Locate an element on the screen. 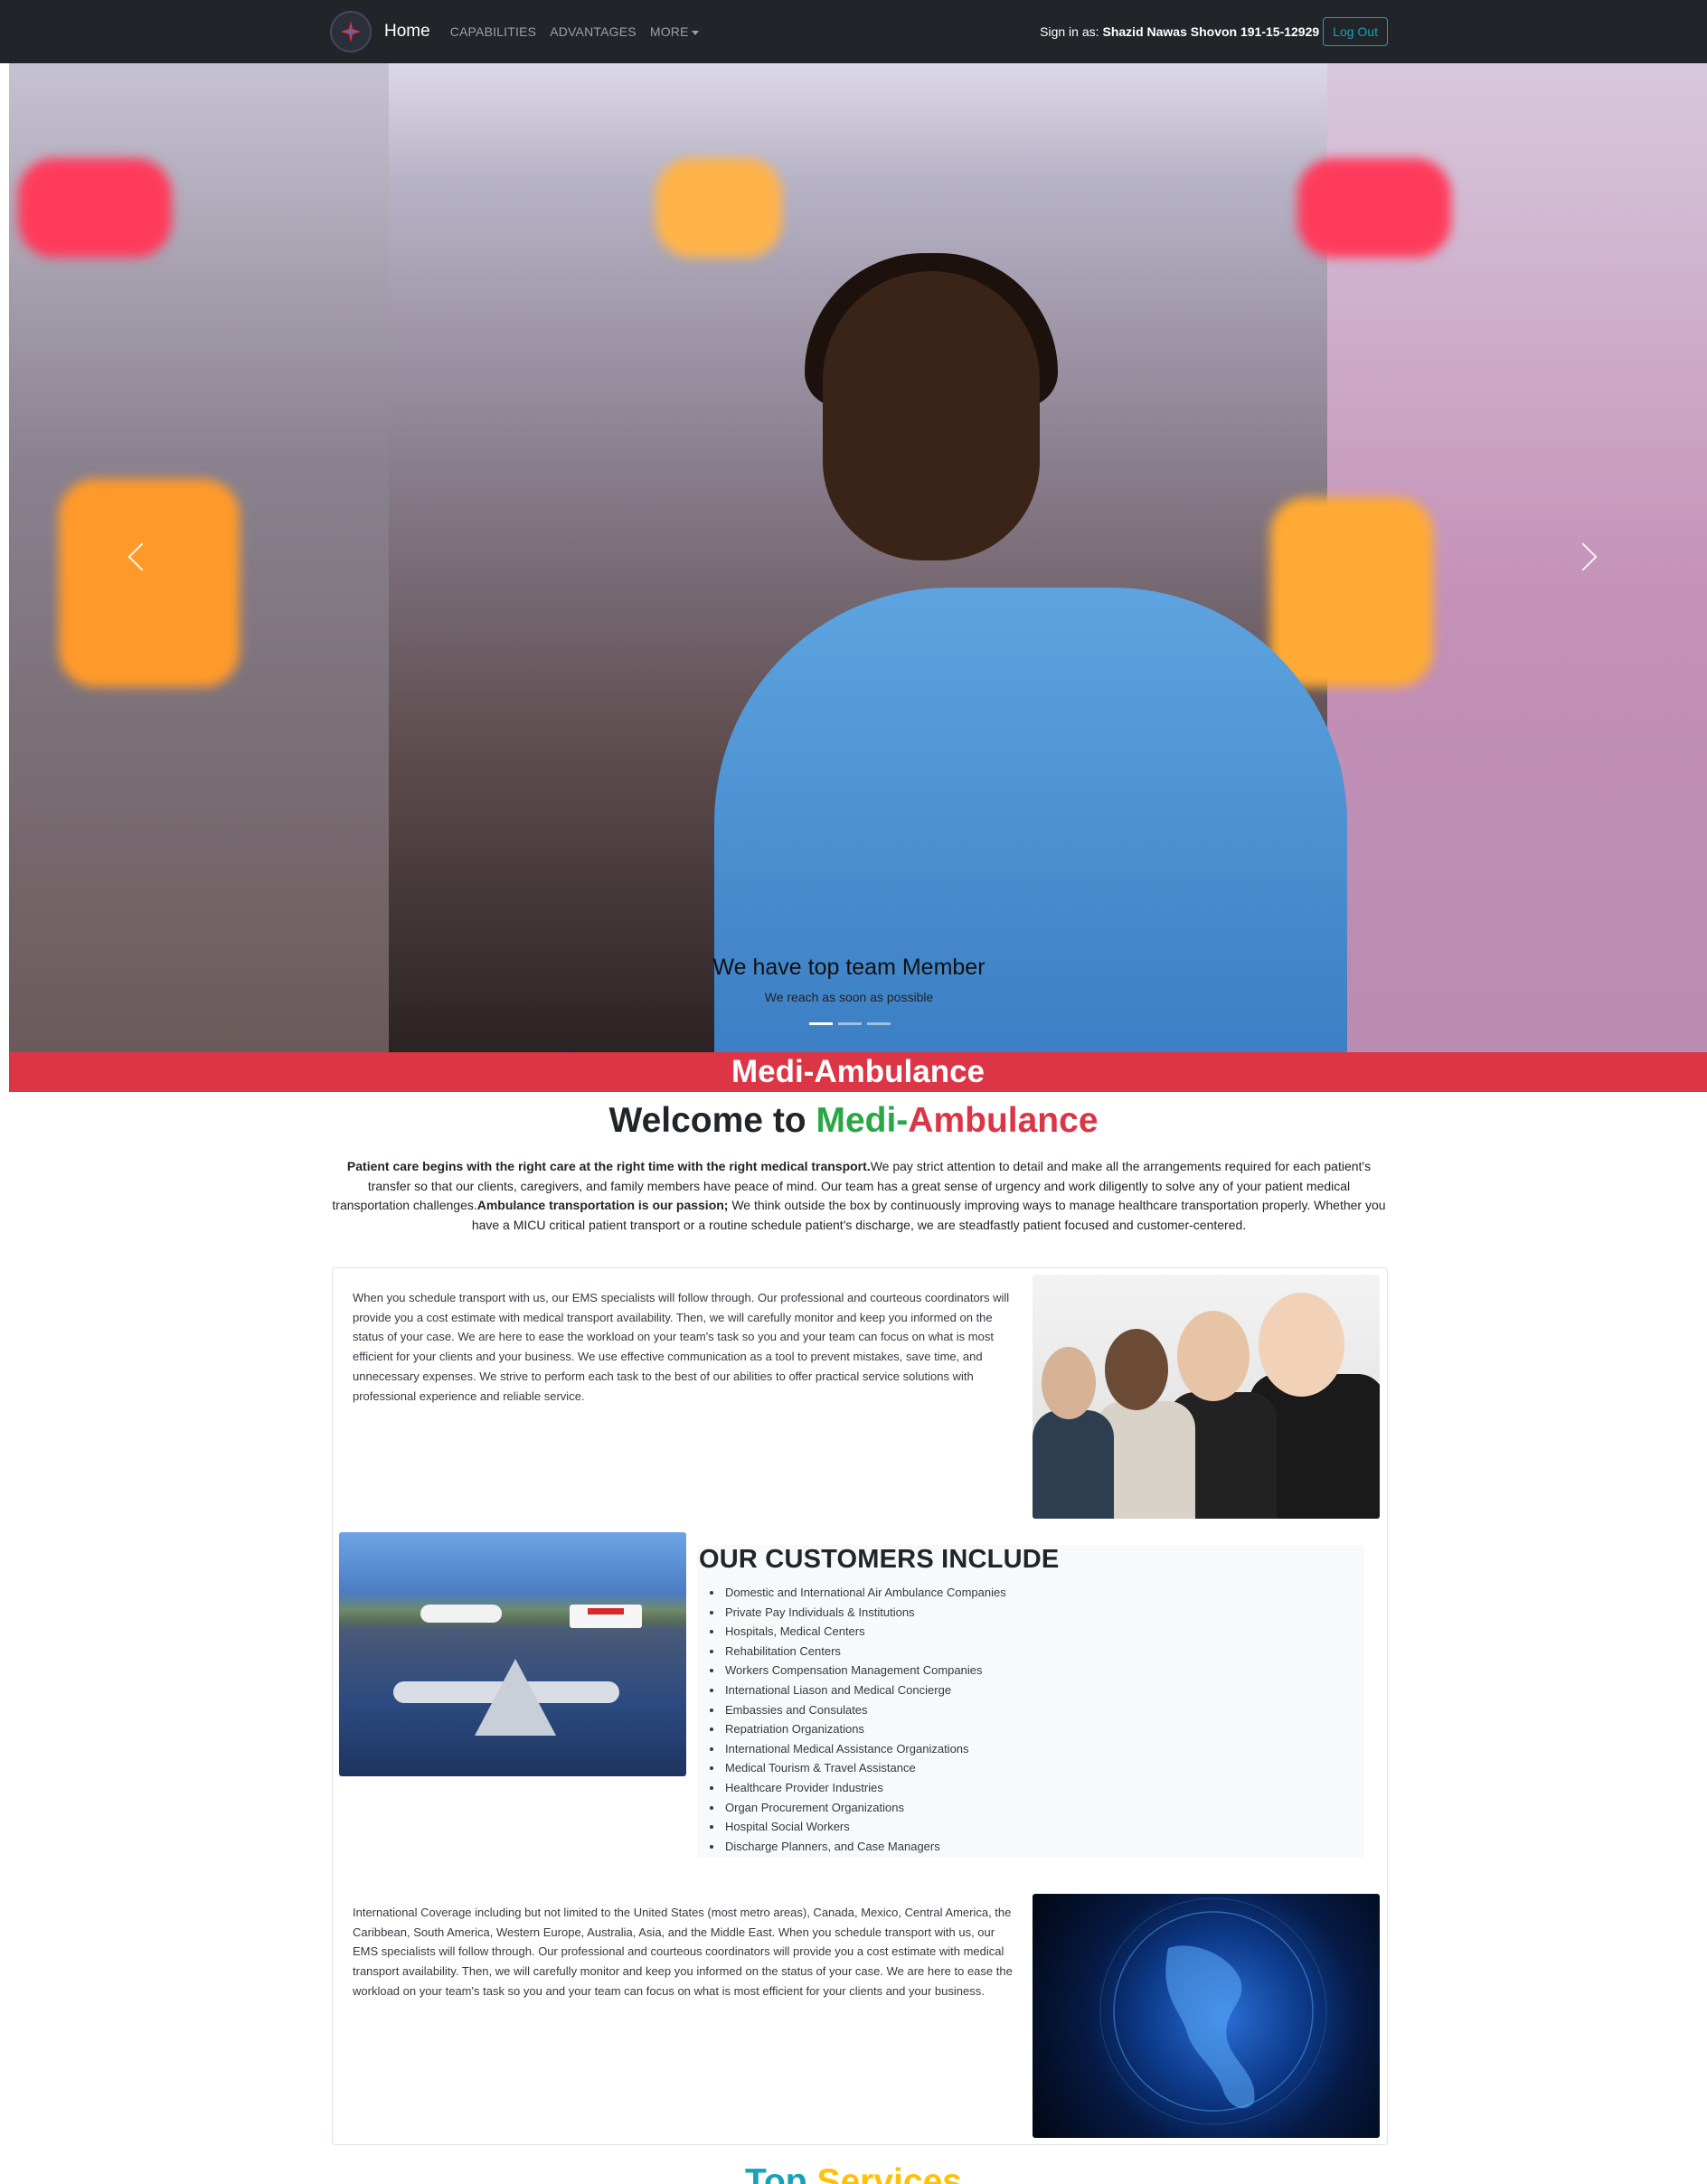  welcome-heading: Welcome to Medi-Ambulance is located at coordinates (853, 1121).